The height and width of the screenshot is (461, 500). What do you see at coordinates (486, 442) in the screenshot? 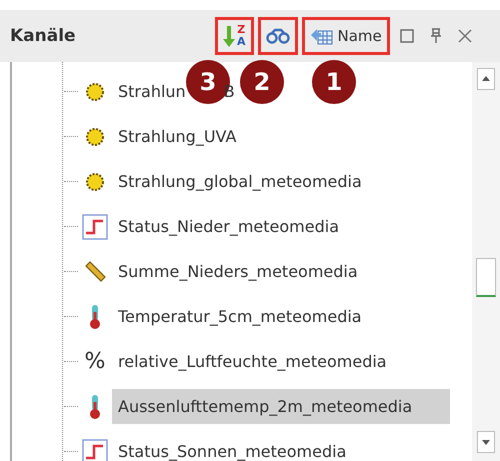
I see `scroll-down-icon` at bounding box center [486, 442].